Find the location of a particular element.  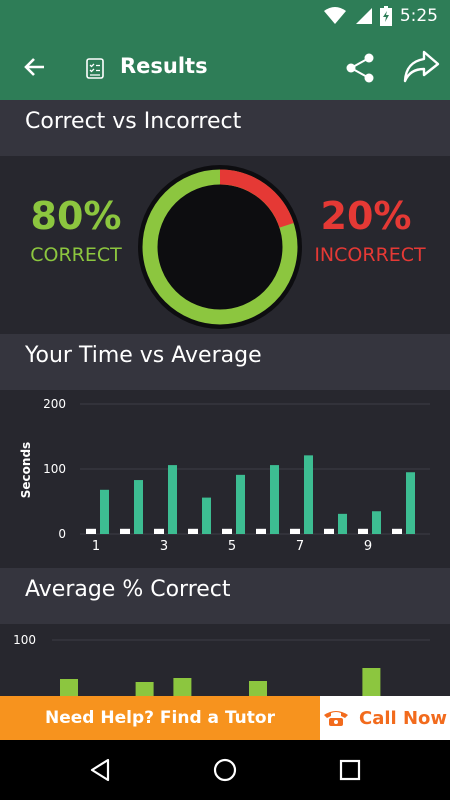

y-tick-label: 0 is located at coordinates (62, 534).